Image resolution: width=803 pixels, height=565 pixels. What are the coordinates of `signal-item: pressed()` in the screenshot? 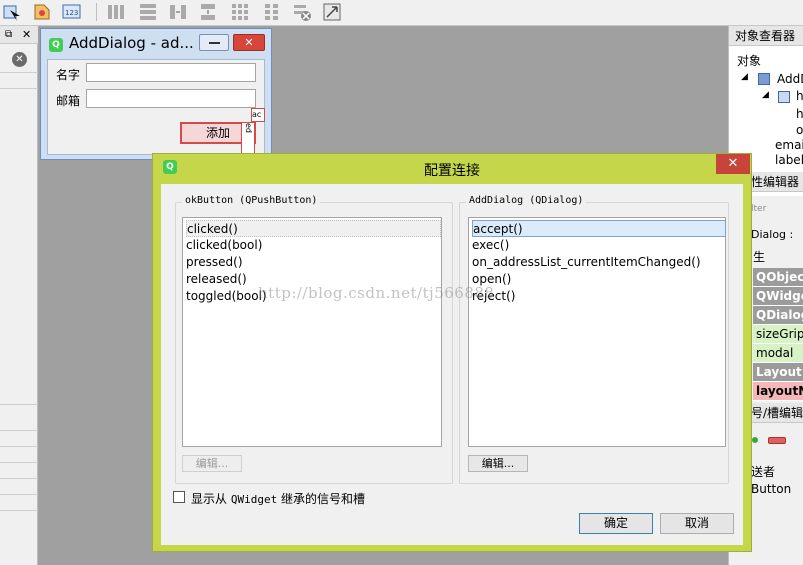 It's located at (214, 262).